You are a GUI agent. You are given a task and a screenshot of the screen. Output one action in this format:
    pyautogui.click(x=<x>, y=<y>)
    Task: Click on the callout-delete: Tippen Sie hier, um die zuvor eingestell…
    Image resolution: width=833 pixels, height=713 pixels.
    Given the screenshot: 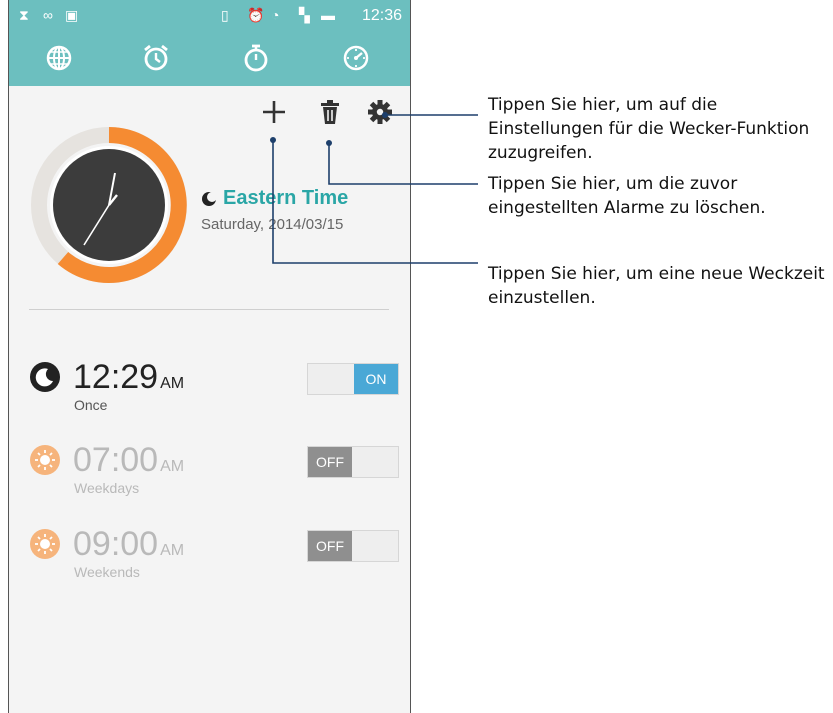 What is the action you would take?
    pyautogui.click(x=627, y=196)
    